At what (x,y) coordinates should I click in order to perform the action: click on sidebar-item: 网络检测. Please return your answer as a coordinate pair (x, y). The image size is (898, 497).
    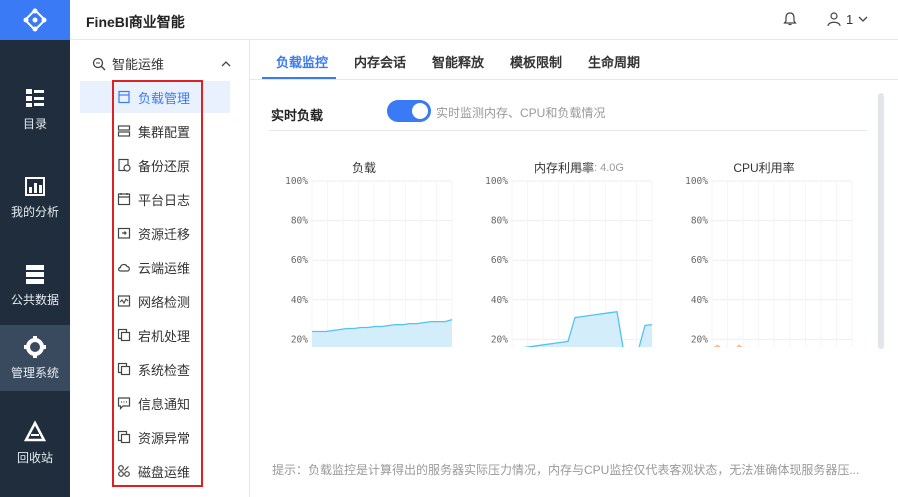
    Looking at the image, I should click on (155, 301).